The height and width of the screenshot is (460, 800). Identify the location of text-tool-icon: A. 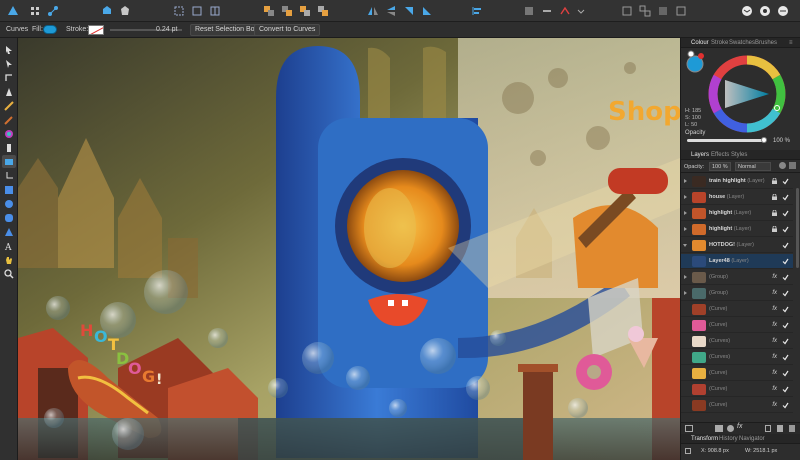
(9, 245).